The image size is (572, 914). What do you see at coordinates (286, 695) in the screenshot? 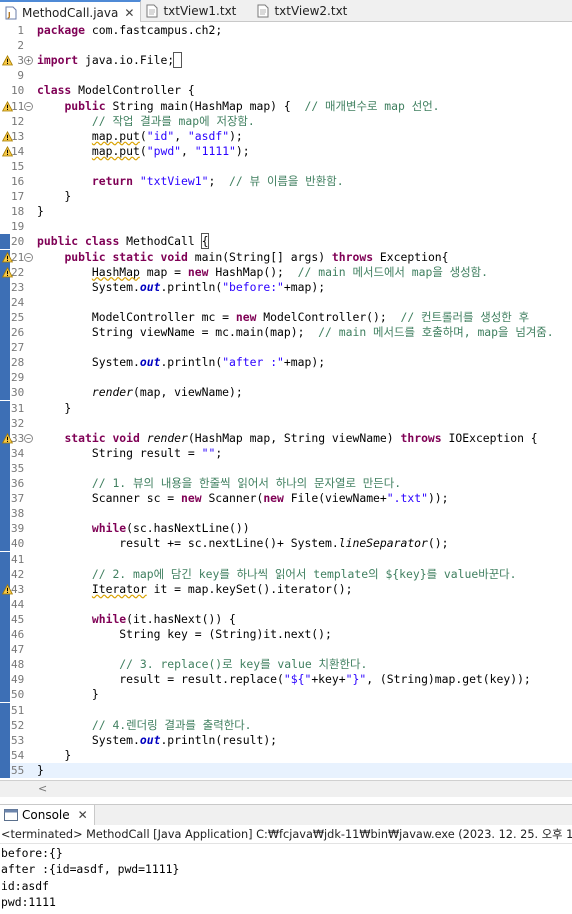
I see `code-line: 50 }` at bounding box center [286, 695].